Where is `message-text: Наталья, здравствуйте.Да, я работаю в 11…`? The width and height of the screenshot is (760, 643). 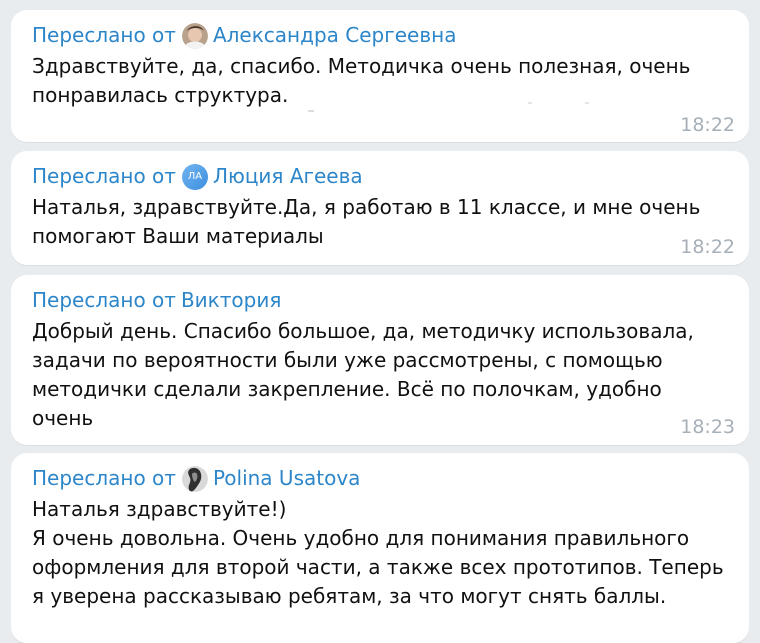 message-text: Наталья, здравствуйте.Да, я работаю в 11… is located at coordinates (366, 221).